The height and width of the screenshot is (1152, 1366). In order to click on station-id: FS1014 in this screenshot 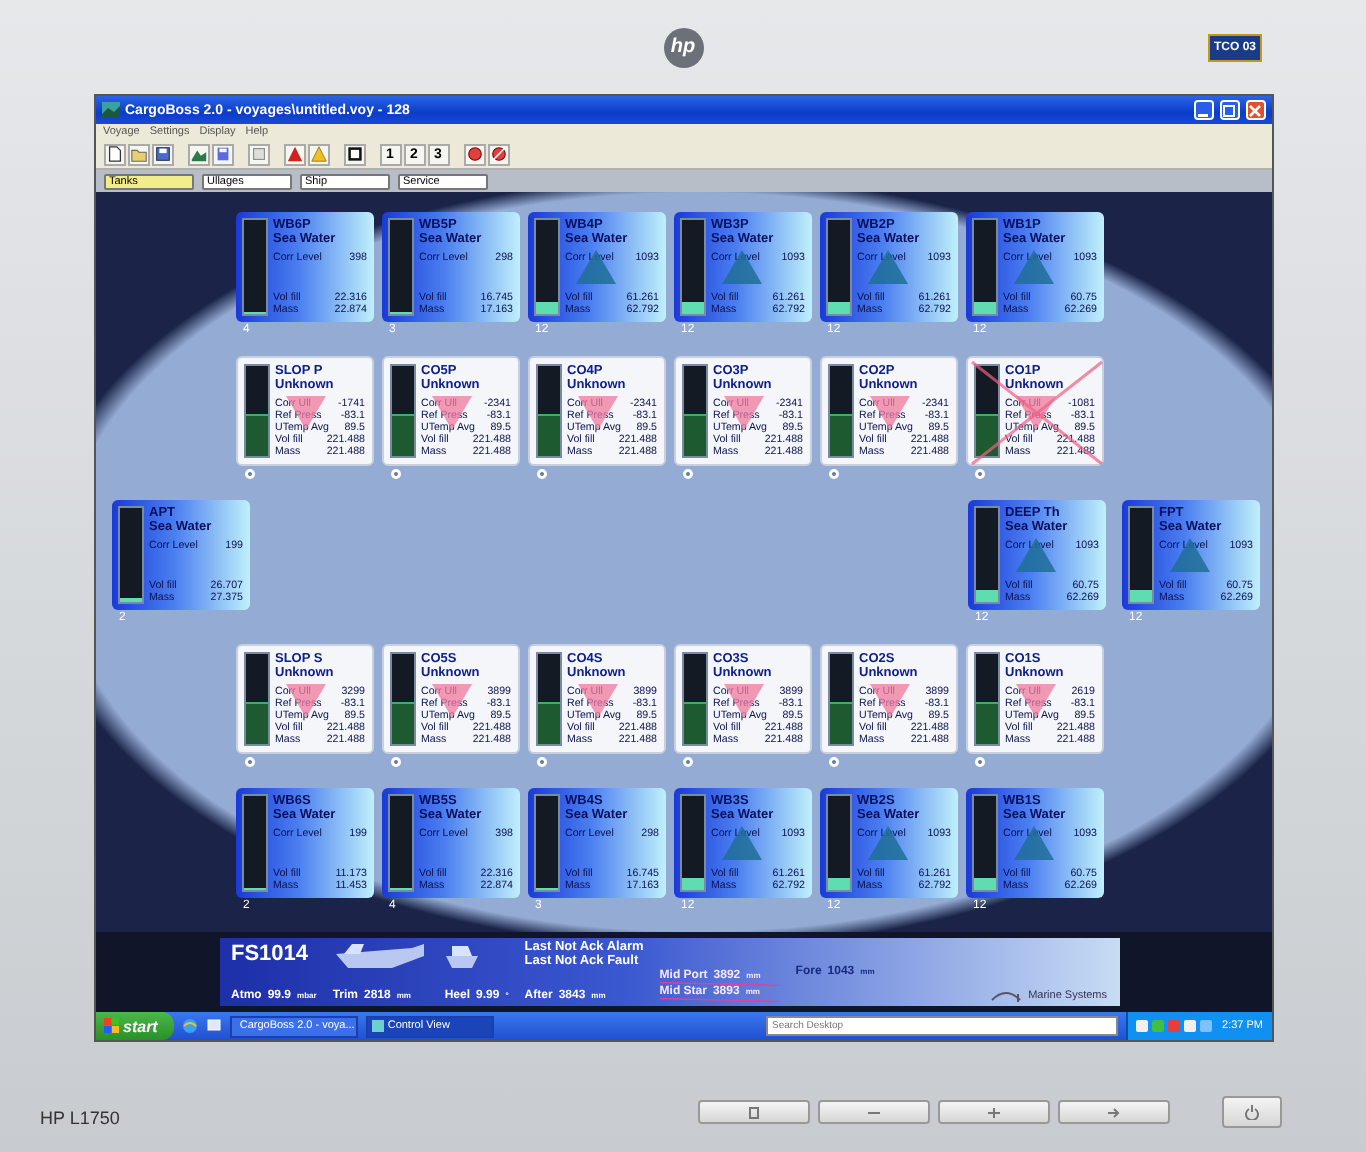, I will do `click(271, 954)`.